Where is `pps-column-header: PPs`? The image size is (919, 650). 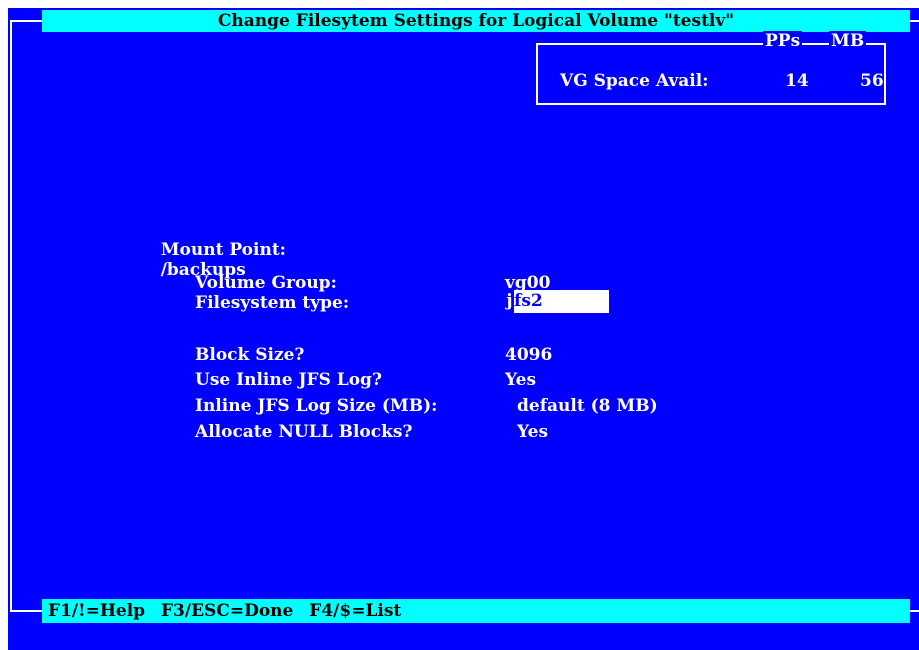 pps-column-header: PPs is located at coordinates (783, 41).